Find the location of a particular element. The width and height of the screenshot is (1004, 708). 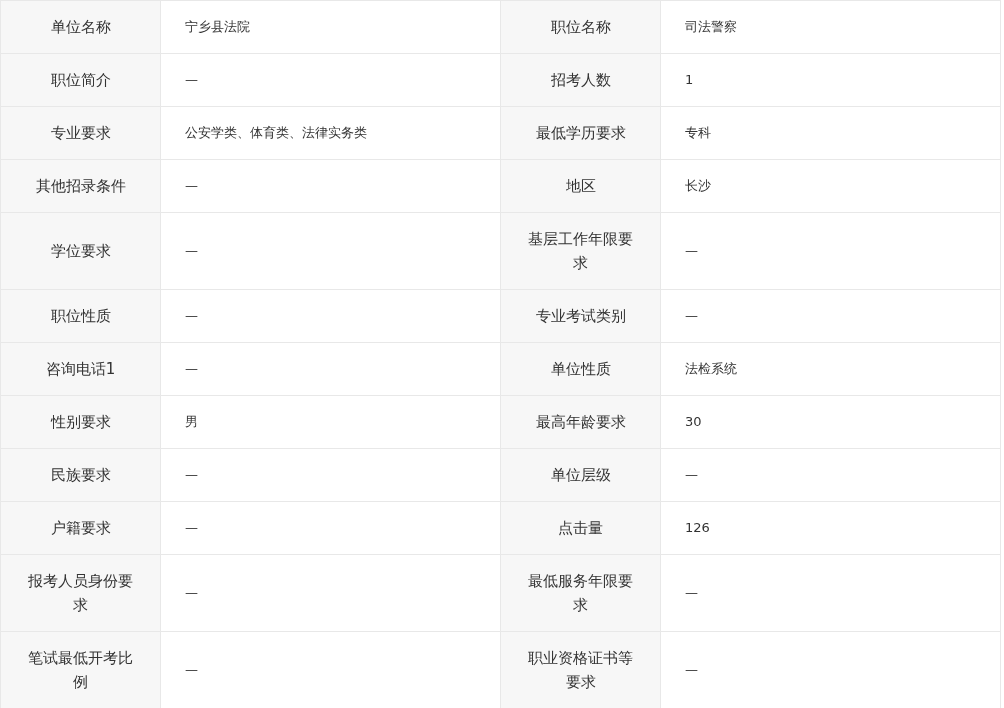

field-label: 招考人数 is located at coordinates (580, 80).